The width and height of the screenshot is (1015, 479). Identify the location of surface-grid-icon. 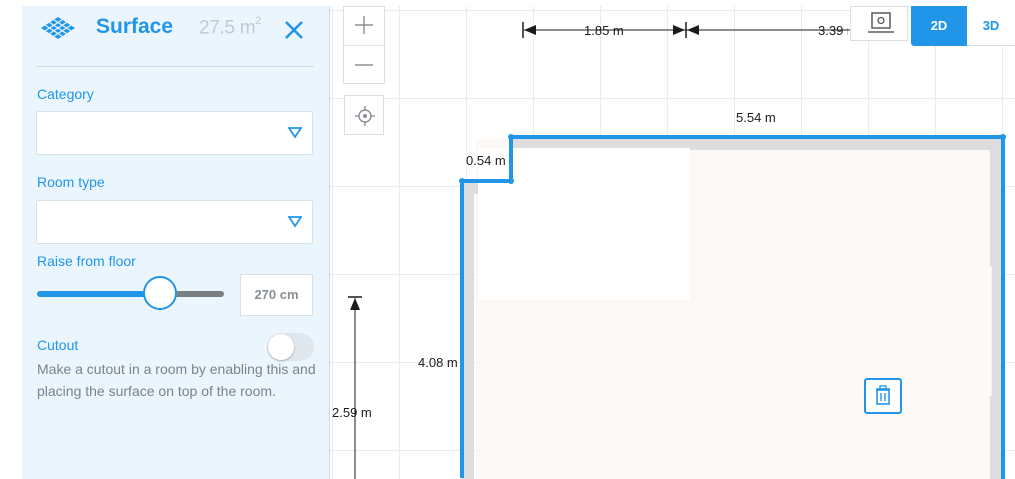
(58, 28).